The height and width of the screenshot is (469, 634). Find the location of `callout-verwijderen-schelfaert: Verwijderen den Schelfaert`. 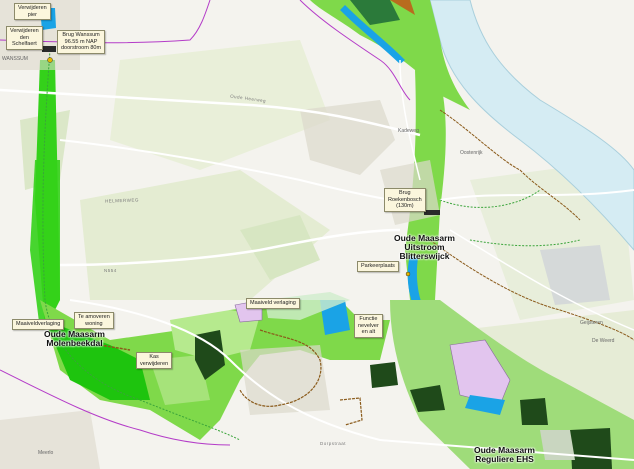

callout-verwijderen-schelfaert: Verwijderen den Schelfaert is located at coordinates (24, 38).